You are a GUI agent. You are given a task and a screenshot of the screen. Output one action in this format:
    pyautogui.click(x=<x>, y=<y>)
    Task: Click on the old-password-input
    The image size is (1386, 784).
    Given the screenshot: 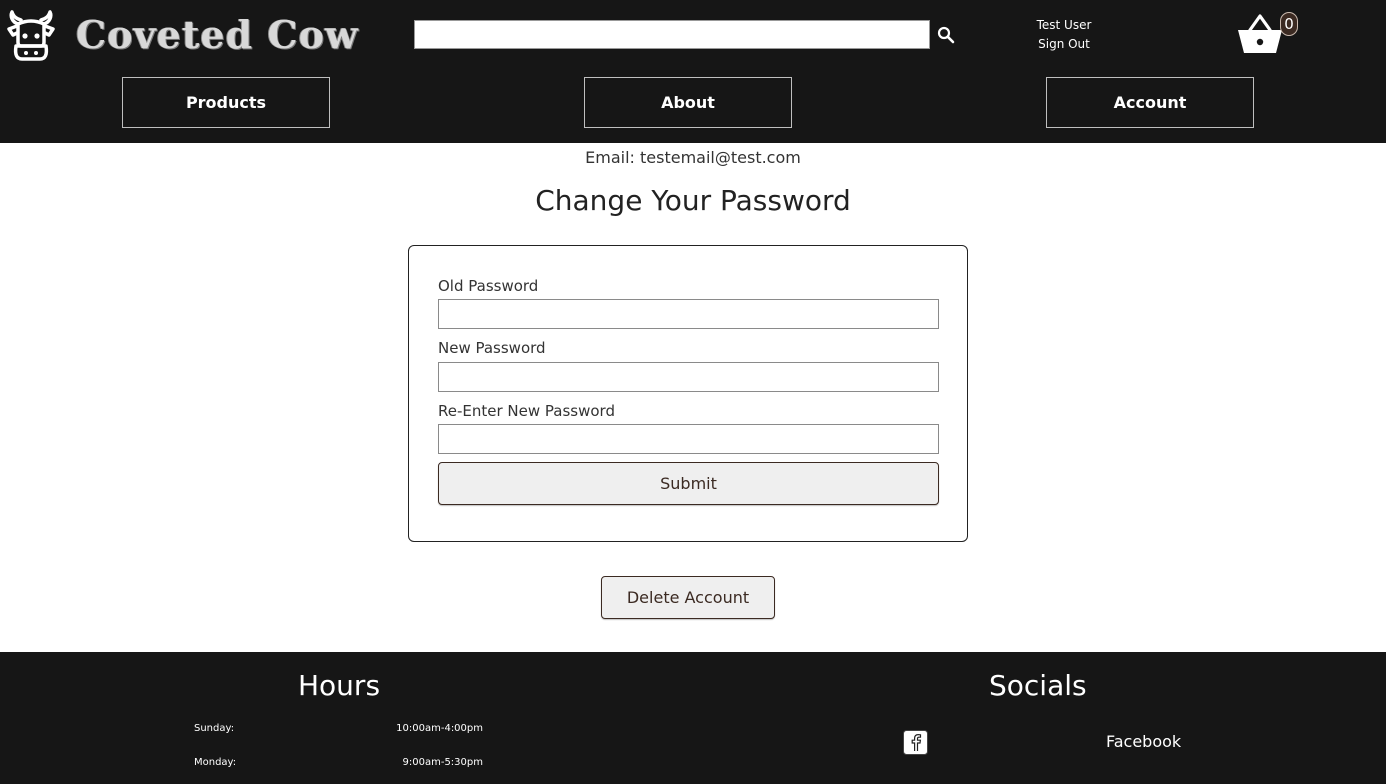 What is the action you would take?
    pyautogui.click(x=688, y=314)
    